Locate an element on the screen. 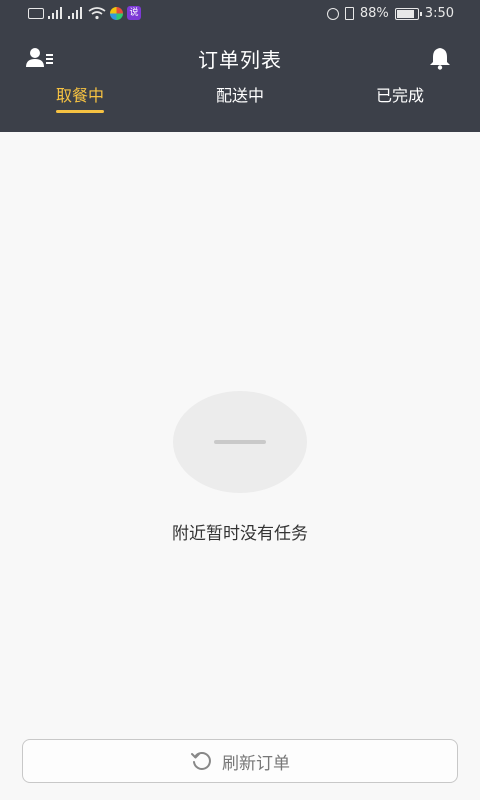  status-bar-right: 88% 3:50 is located at coordinates (390, 13).